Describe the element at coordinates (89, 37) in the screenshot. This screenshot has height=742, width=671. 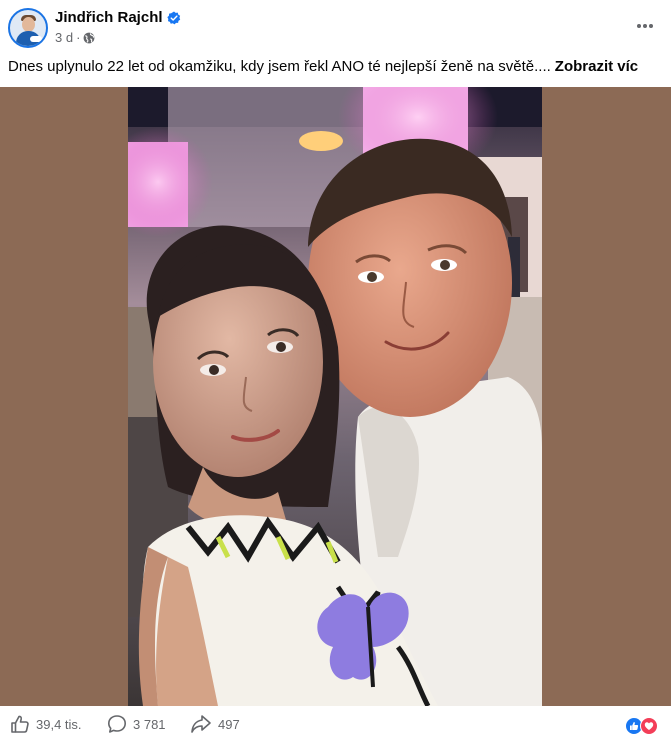
I see `globe-icon` at that location.